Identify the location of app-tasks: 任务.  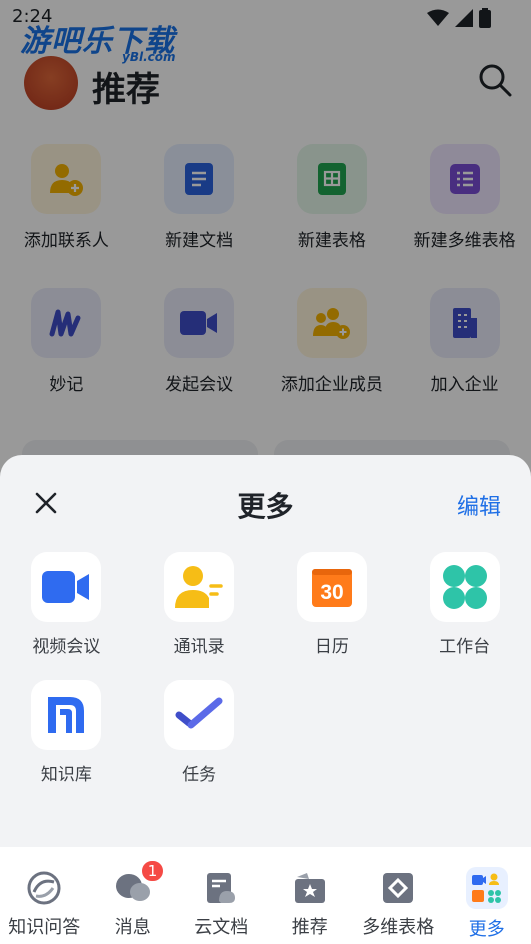
(199, 744).